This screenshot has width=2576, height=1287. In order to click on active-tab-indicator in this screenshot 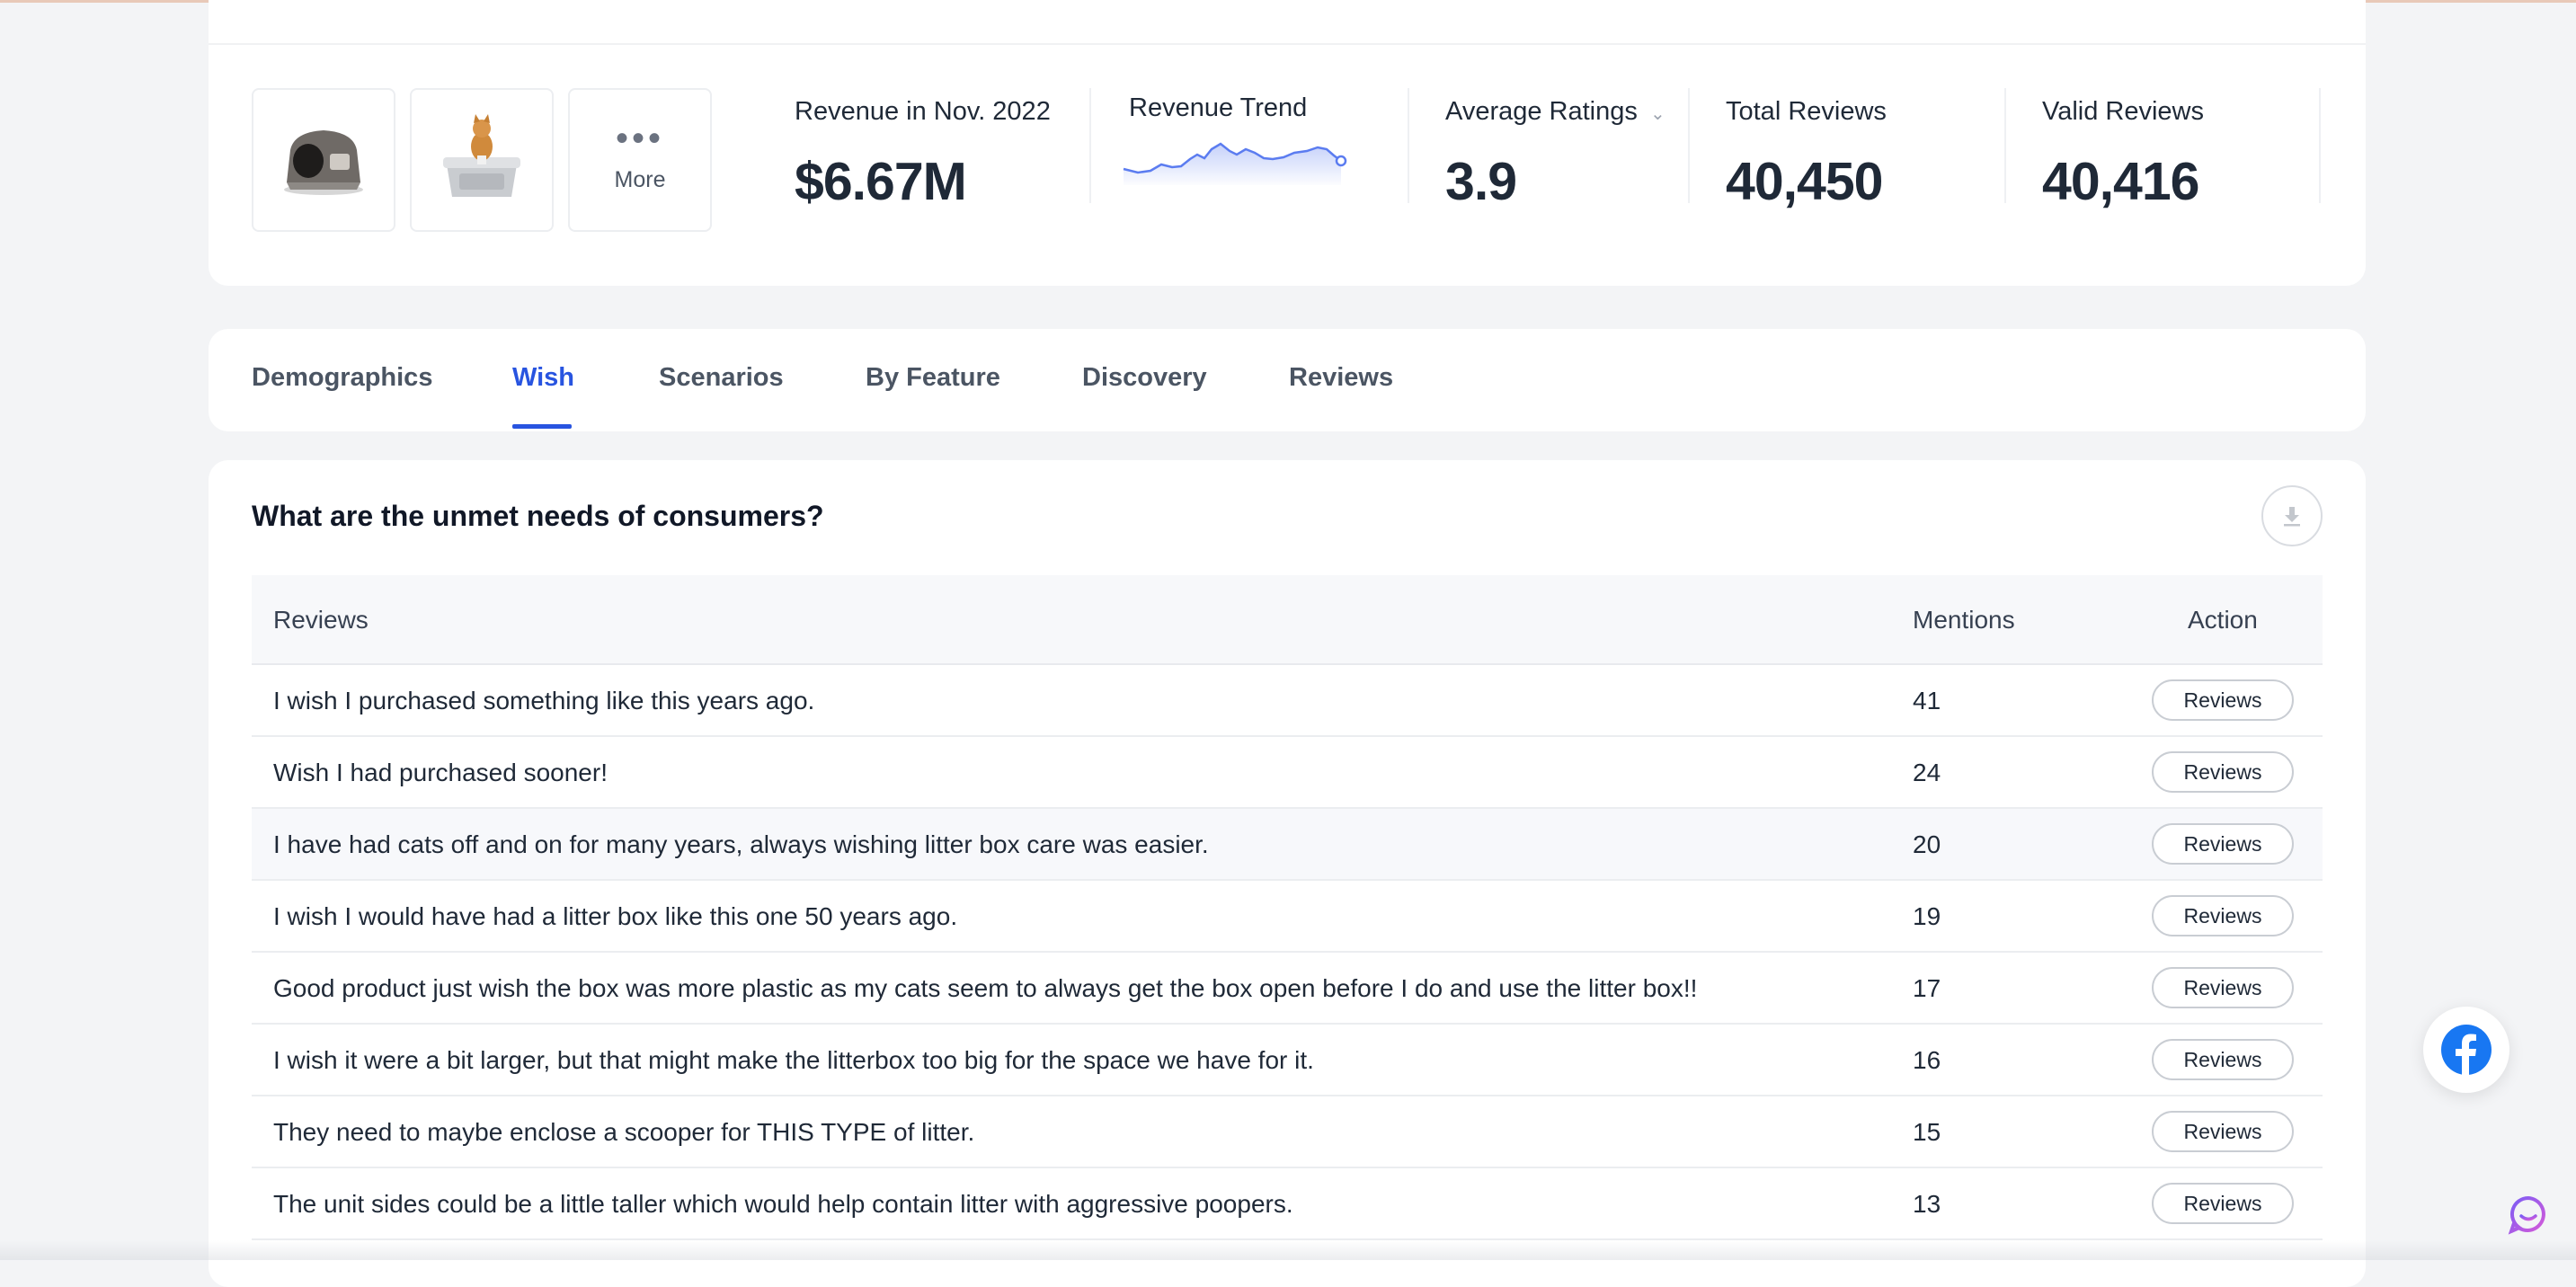, I will do `click(542, 426)`.